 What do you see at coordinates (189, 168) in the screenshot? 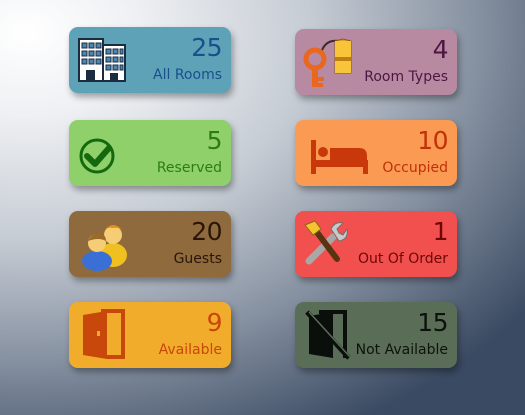
I see `reserved-label: Reserved` at bounding box center [189, 168].